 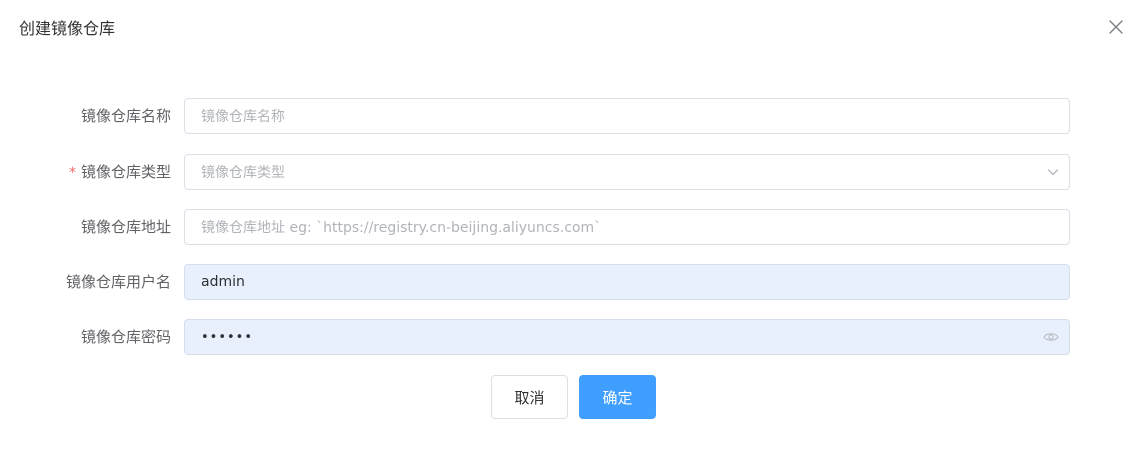 I want to click on close-button, so click(x=1116, y=27).